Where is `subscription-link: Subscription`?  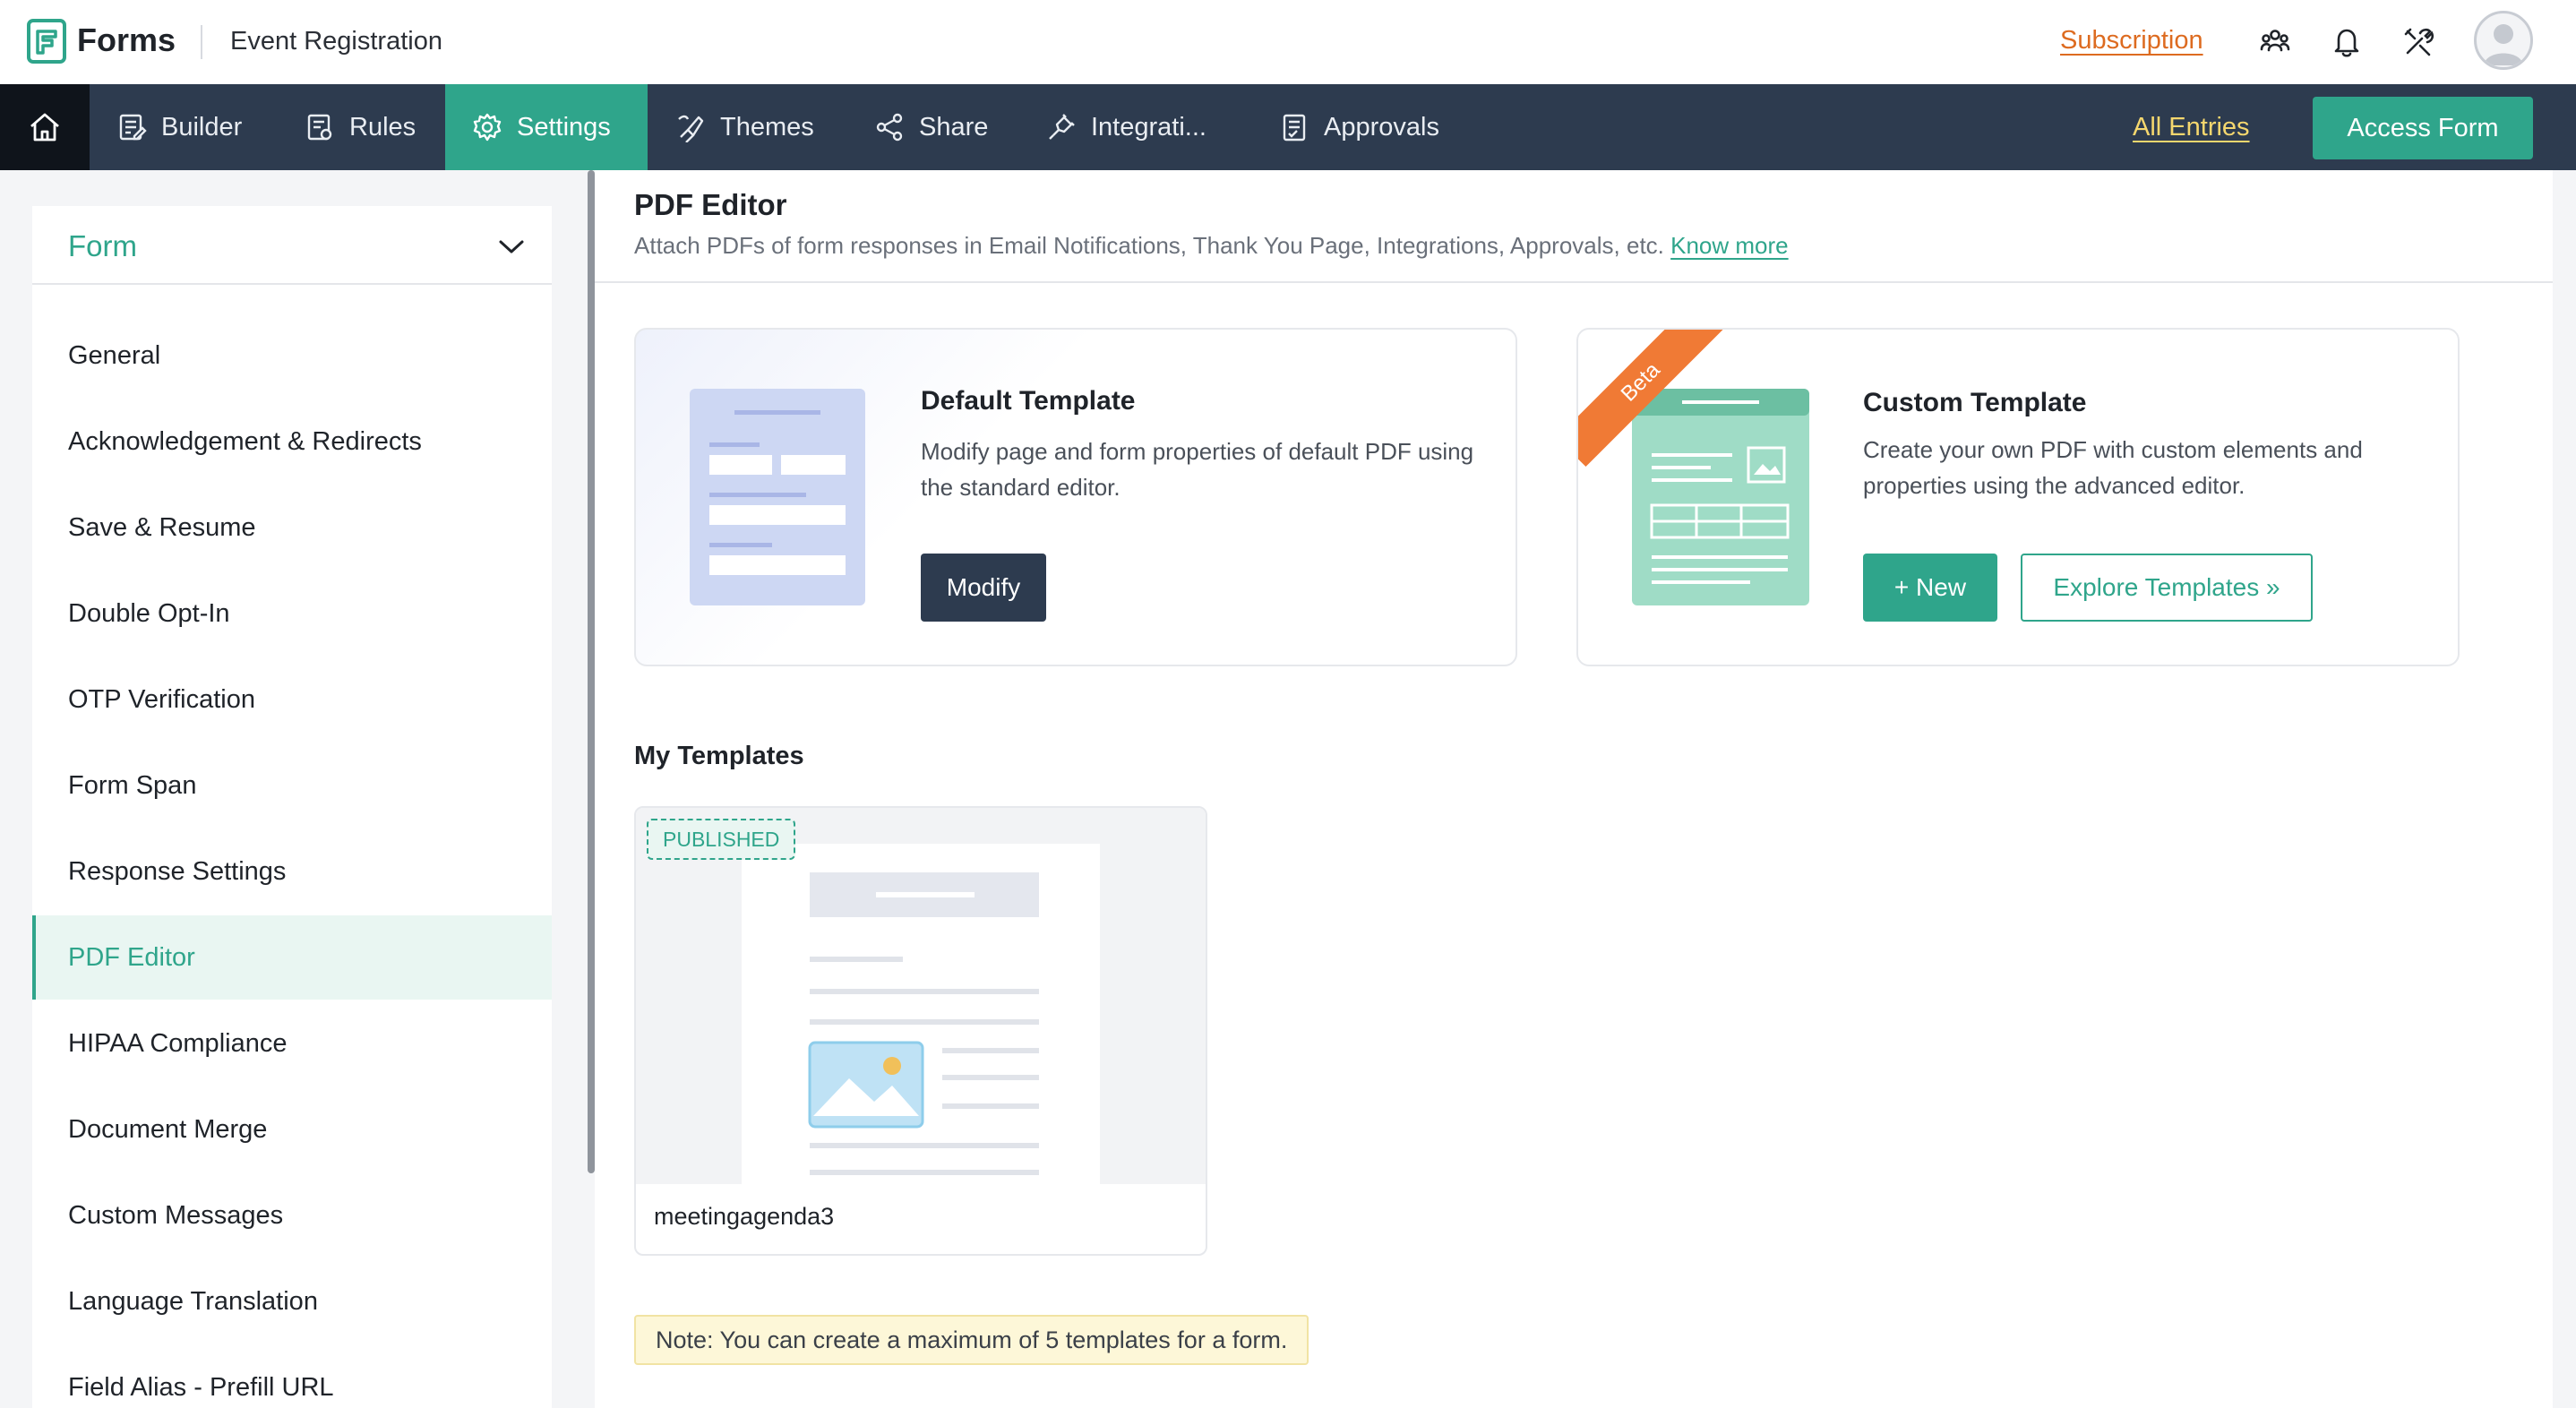
subscription-link: Subscription is located at coordinates (2131, 40).